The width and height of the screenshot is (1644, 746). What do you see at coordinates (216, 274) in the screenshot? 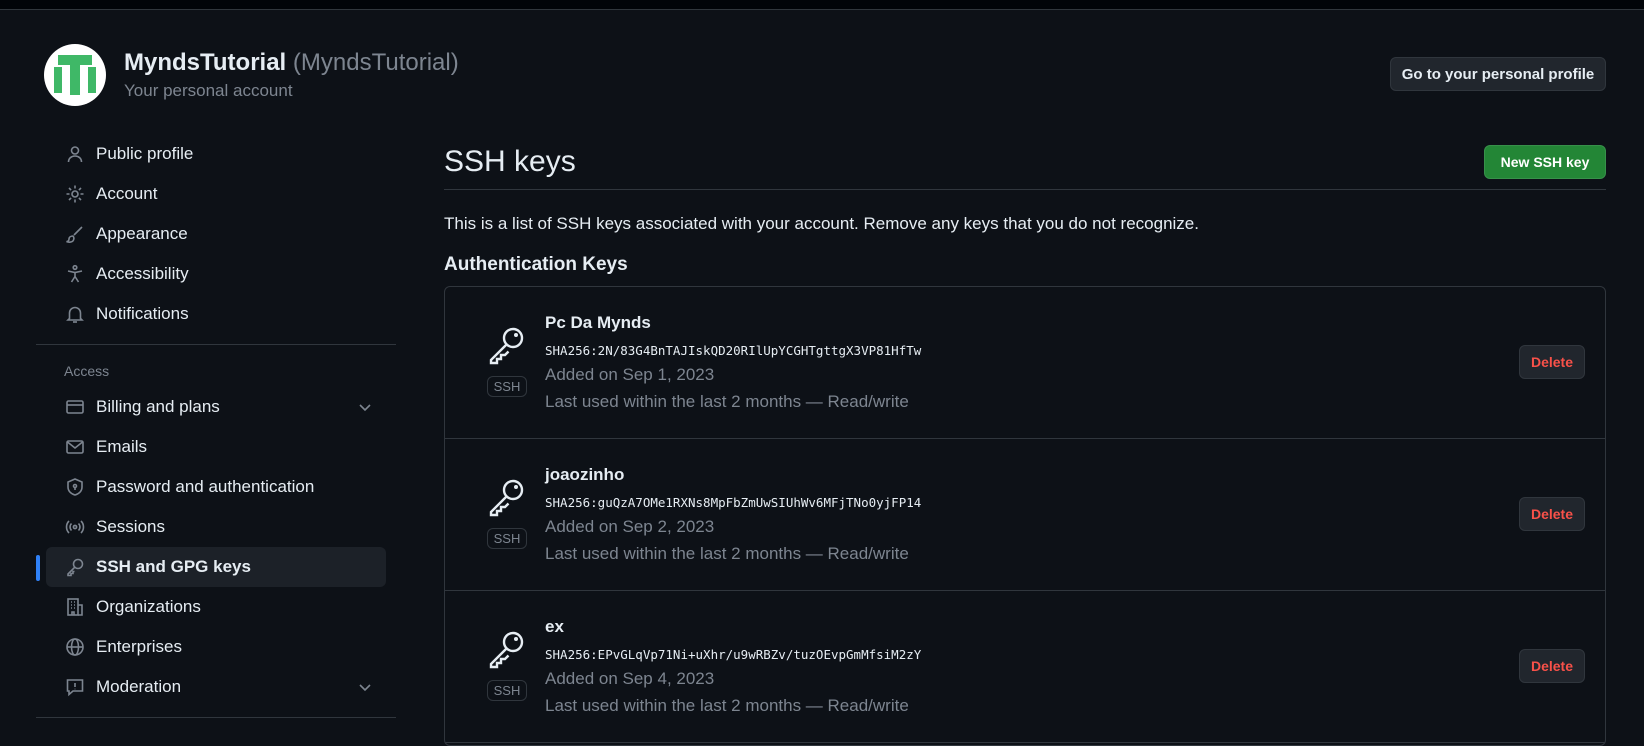
I see `sidebar-item-accessibility: Accessibility` at bounding box center [216, 274].